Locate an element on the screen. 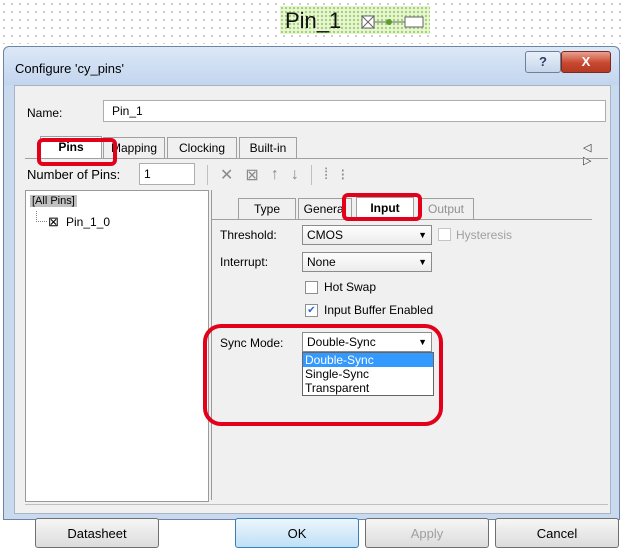 The image size is (621, 549). close-button: X is located at coordinates (586, 62).